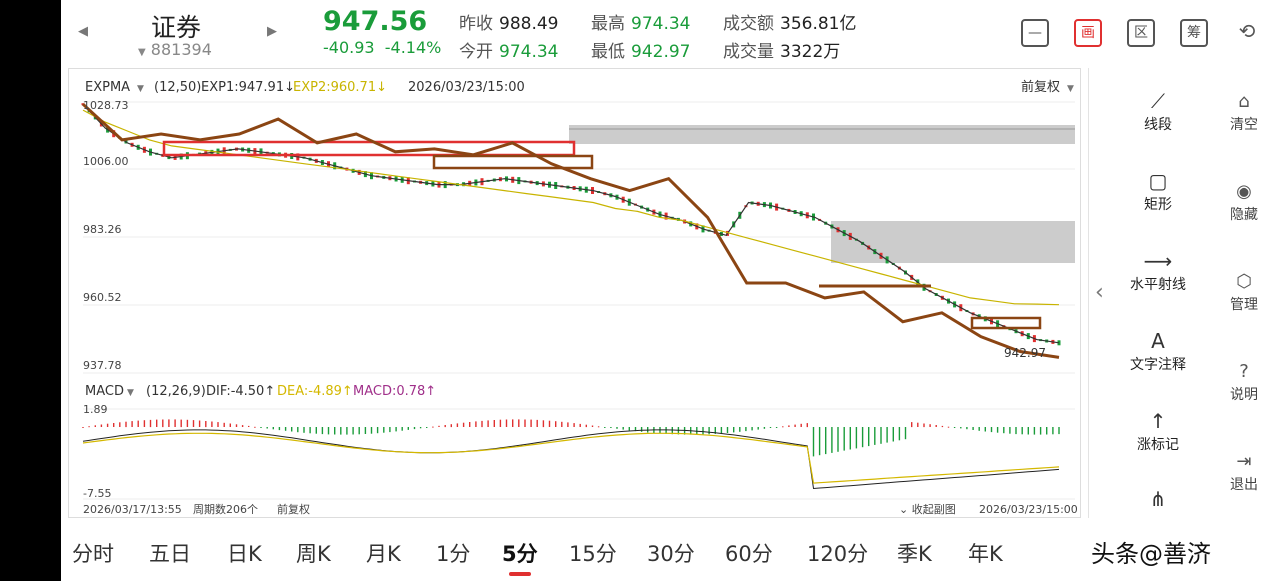 The height and width of the screenshot is (581, 1280). I want to click on macd-dropdown-icon: ▼, so click(130, 393).